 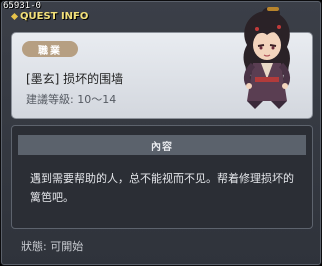 I want to click on quest-status: 狀態: 可開始, so click(x=52, y=246).